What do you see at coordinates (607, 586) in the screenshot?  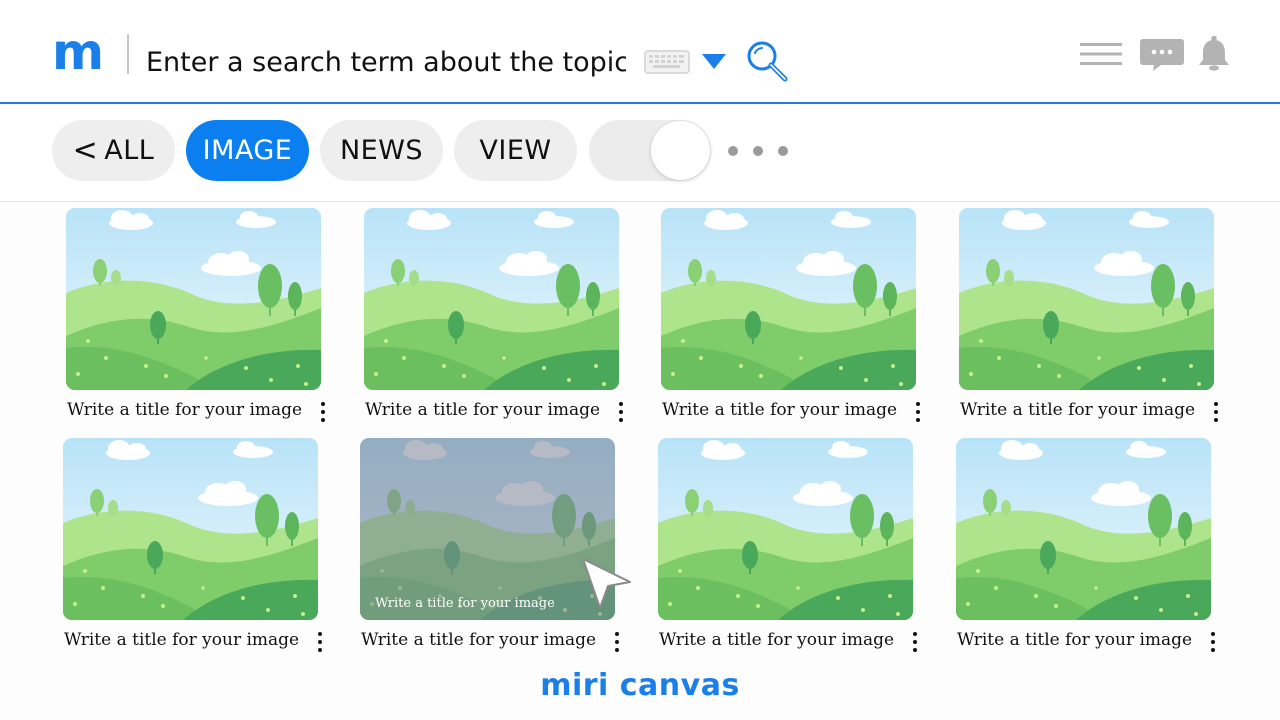 I see `mouse-pointer-icon` at bounding box center [607, 586].